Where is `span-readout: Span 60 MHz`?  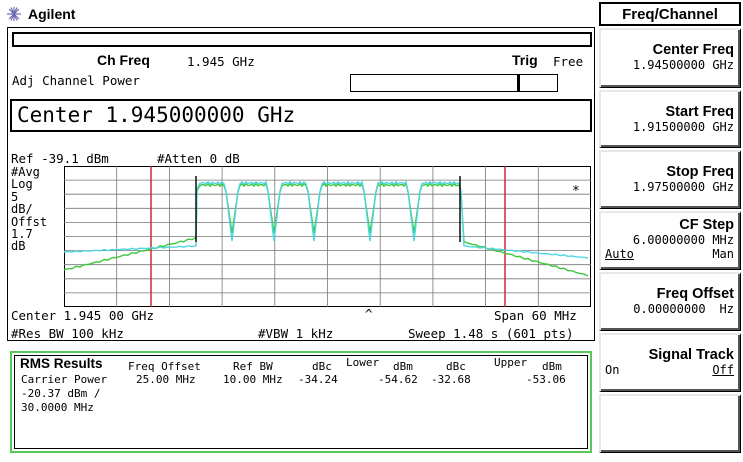
span-readout: Span 60 MHz is located at coordinates (535, 315).